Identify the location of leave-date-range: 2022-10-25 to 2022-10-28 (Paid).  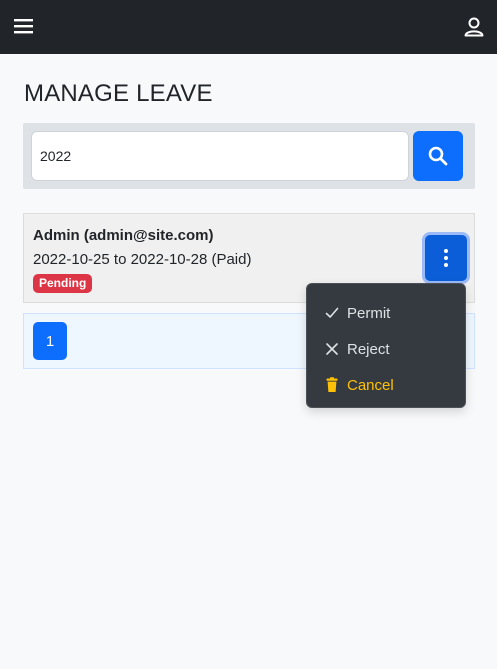
(142, 259).